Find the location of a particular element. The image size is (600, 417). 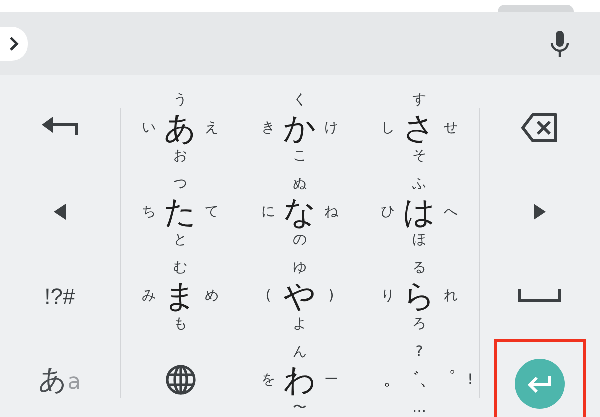

flick-character: こ is located at coordinates (300, 156).